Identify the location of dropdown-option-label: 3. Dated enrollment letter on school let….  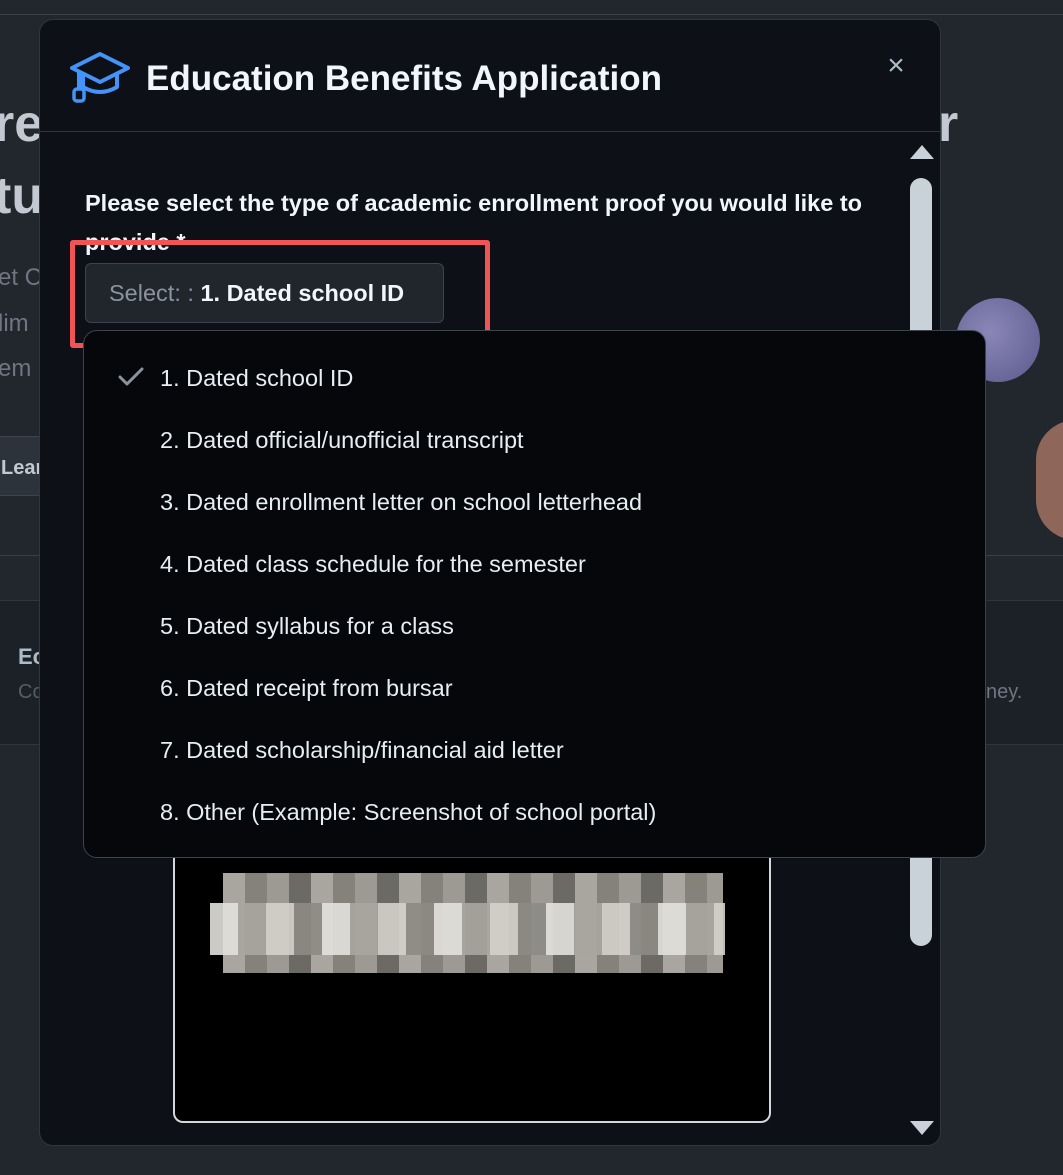
(401, 502).